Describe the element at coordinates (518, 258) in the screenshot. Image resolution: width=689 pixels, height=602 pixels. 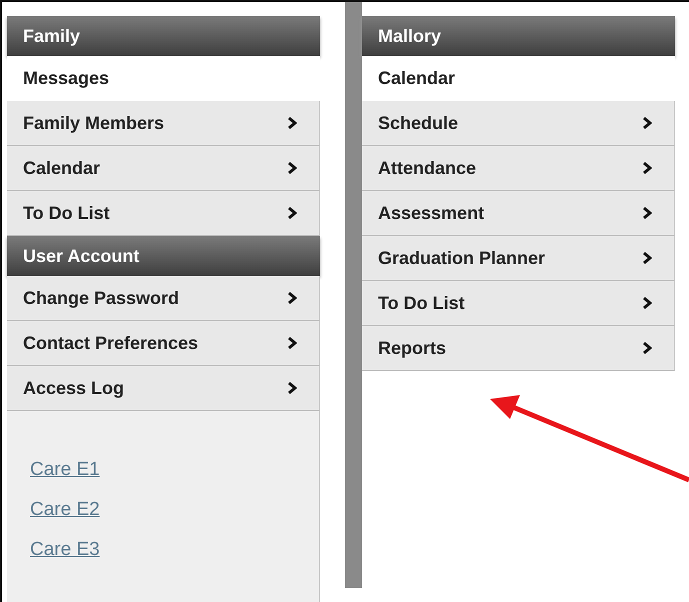
I see `menu-item: Graduation Planner` at that location.